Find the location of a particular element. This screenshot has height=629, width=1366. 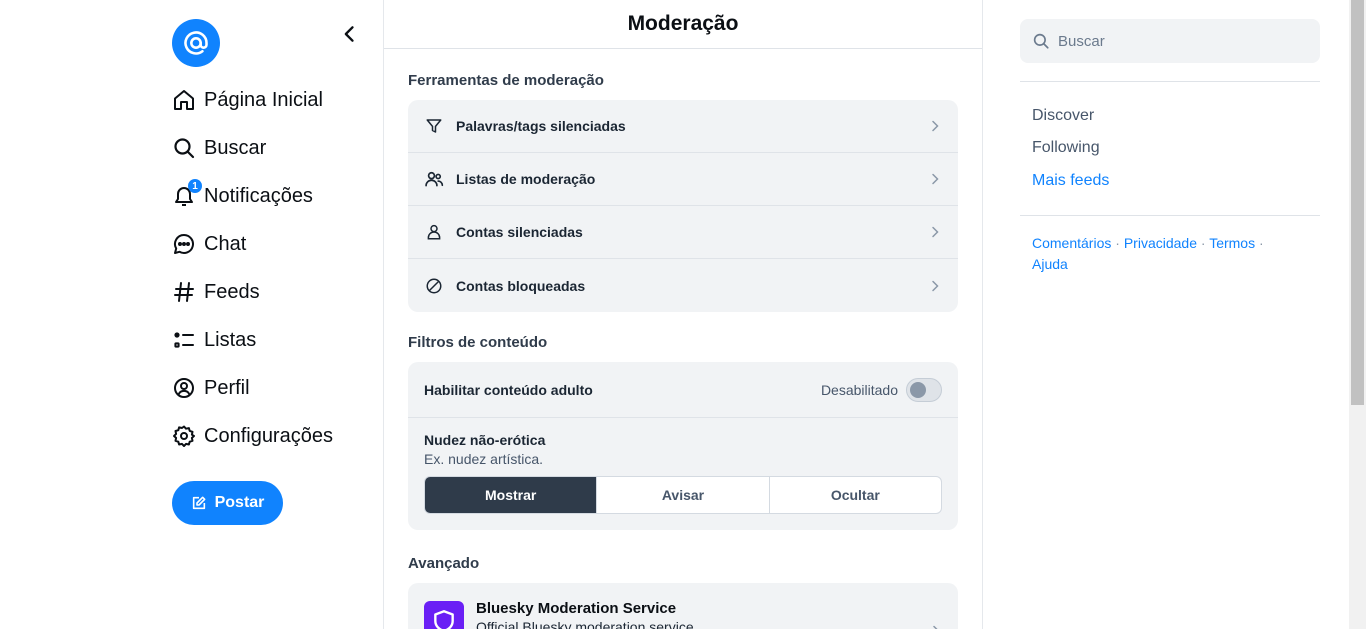

footer-link-feedback: Comentários is located at coordinates (1071, 243).